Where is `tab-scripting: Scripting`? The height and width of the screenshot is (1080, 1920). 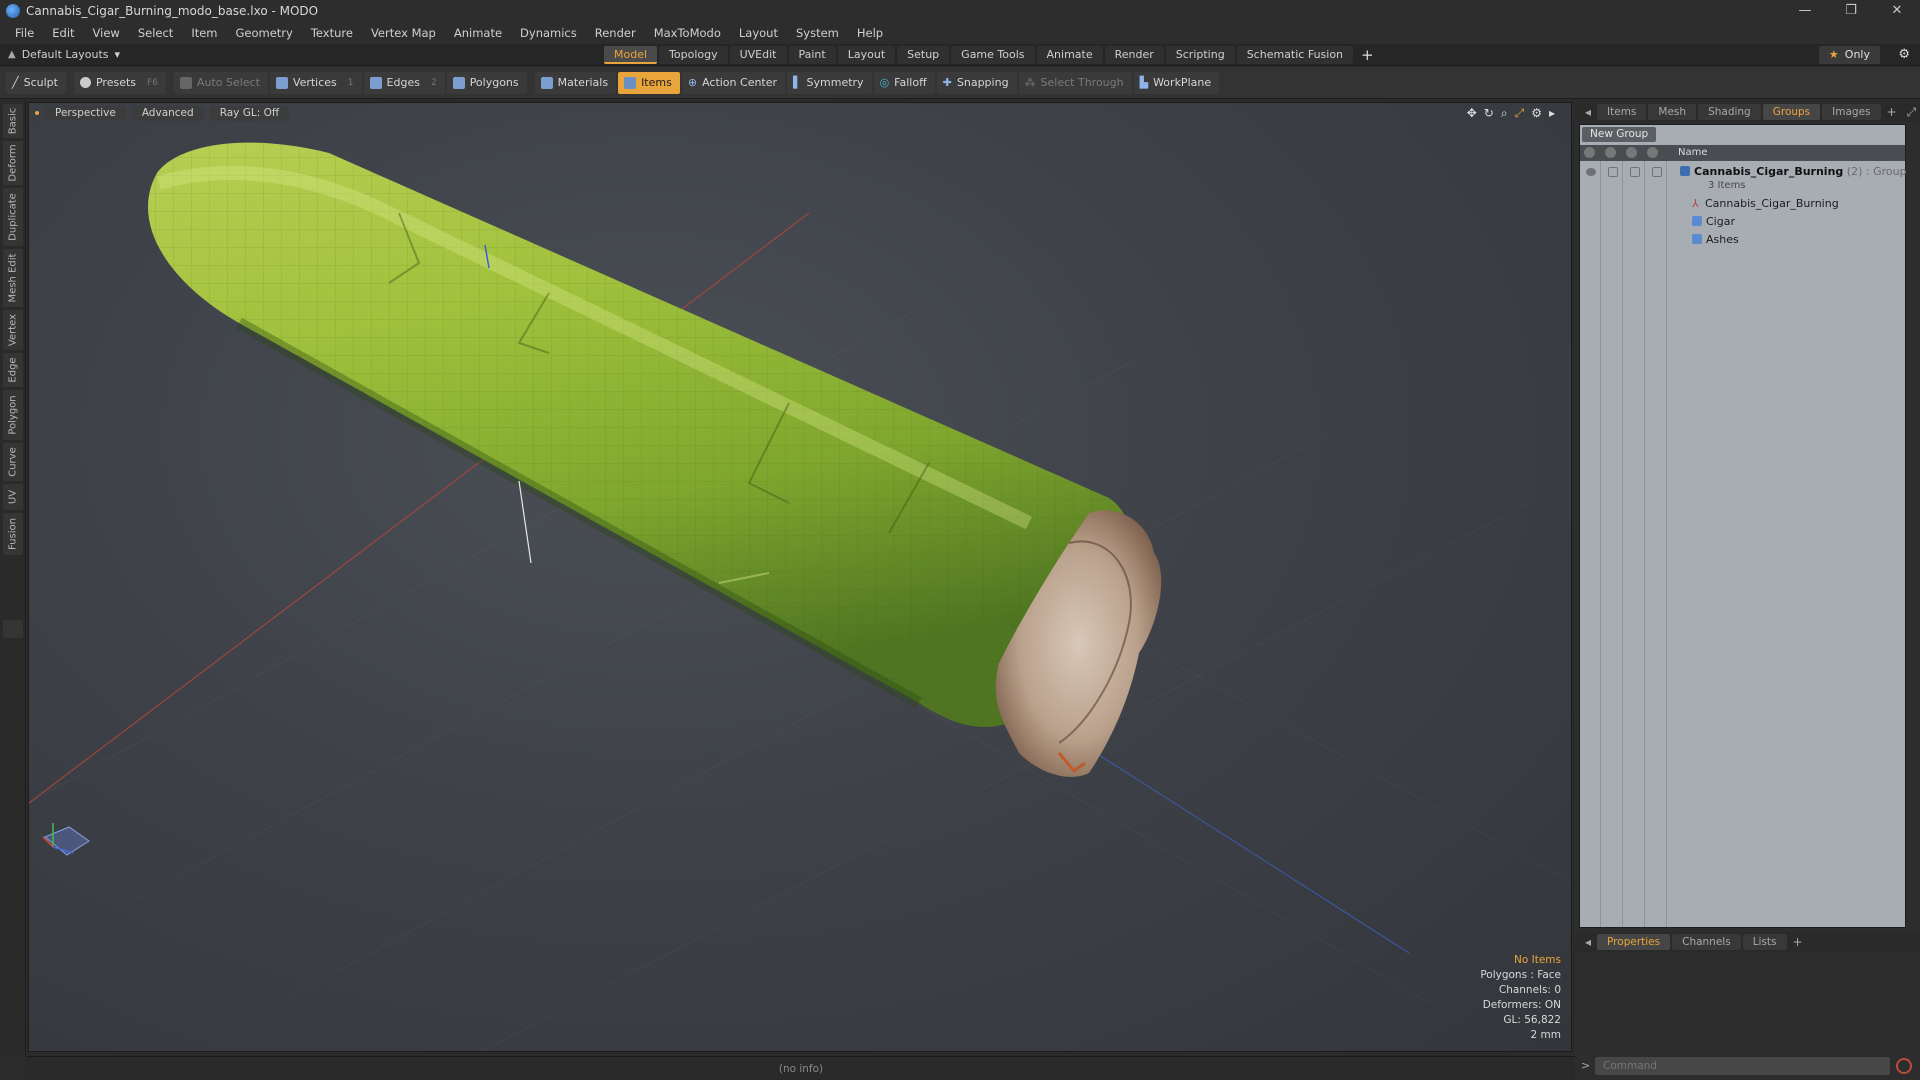 tab-scripting: Scripting is located at coordinates (1200, 55).